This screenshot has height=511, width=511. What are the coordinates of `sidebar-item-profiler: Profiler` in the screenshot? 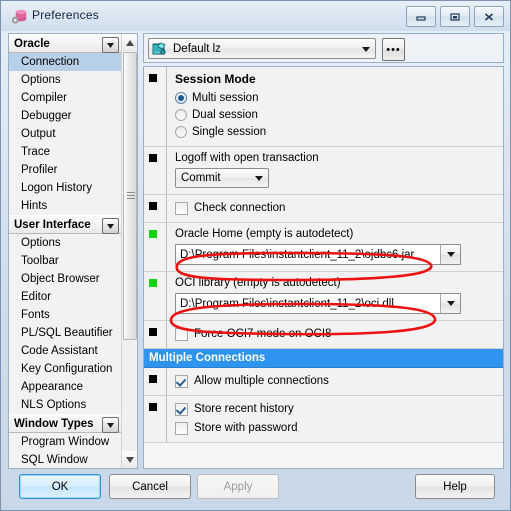 It's located at (65, 170).